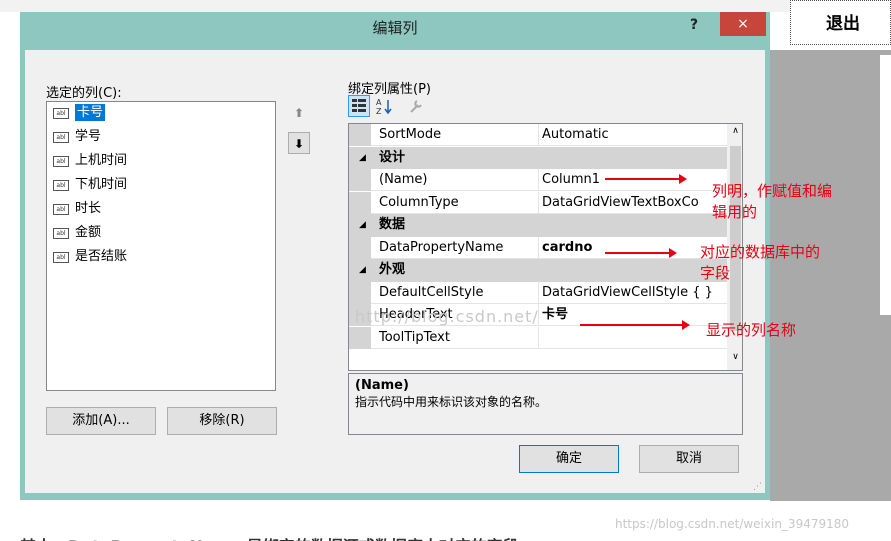 The image size is (891, 541). What do you see at coordinates (830, 275) in the screenshot?
I see `background-grey-area` at bounding box center [830, 275].